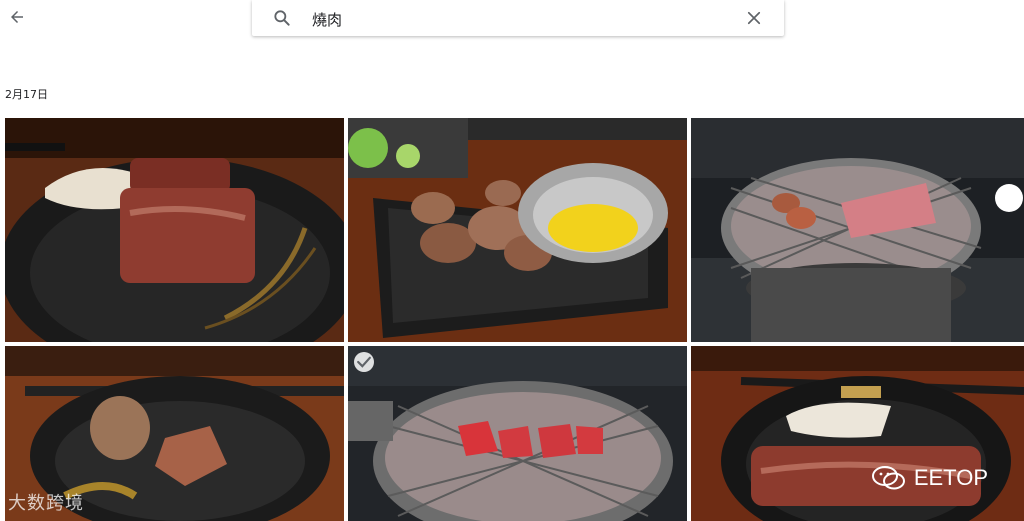 Image resolution: width=1024 pixels, height=521 pixels. I want to click on watermark-left: 大数跨境, so click(46, 503).